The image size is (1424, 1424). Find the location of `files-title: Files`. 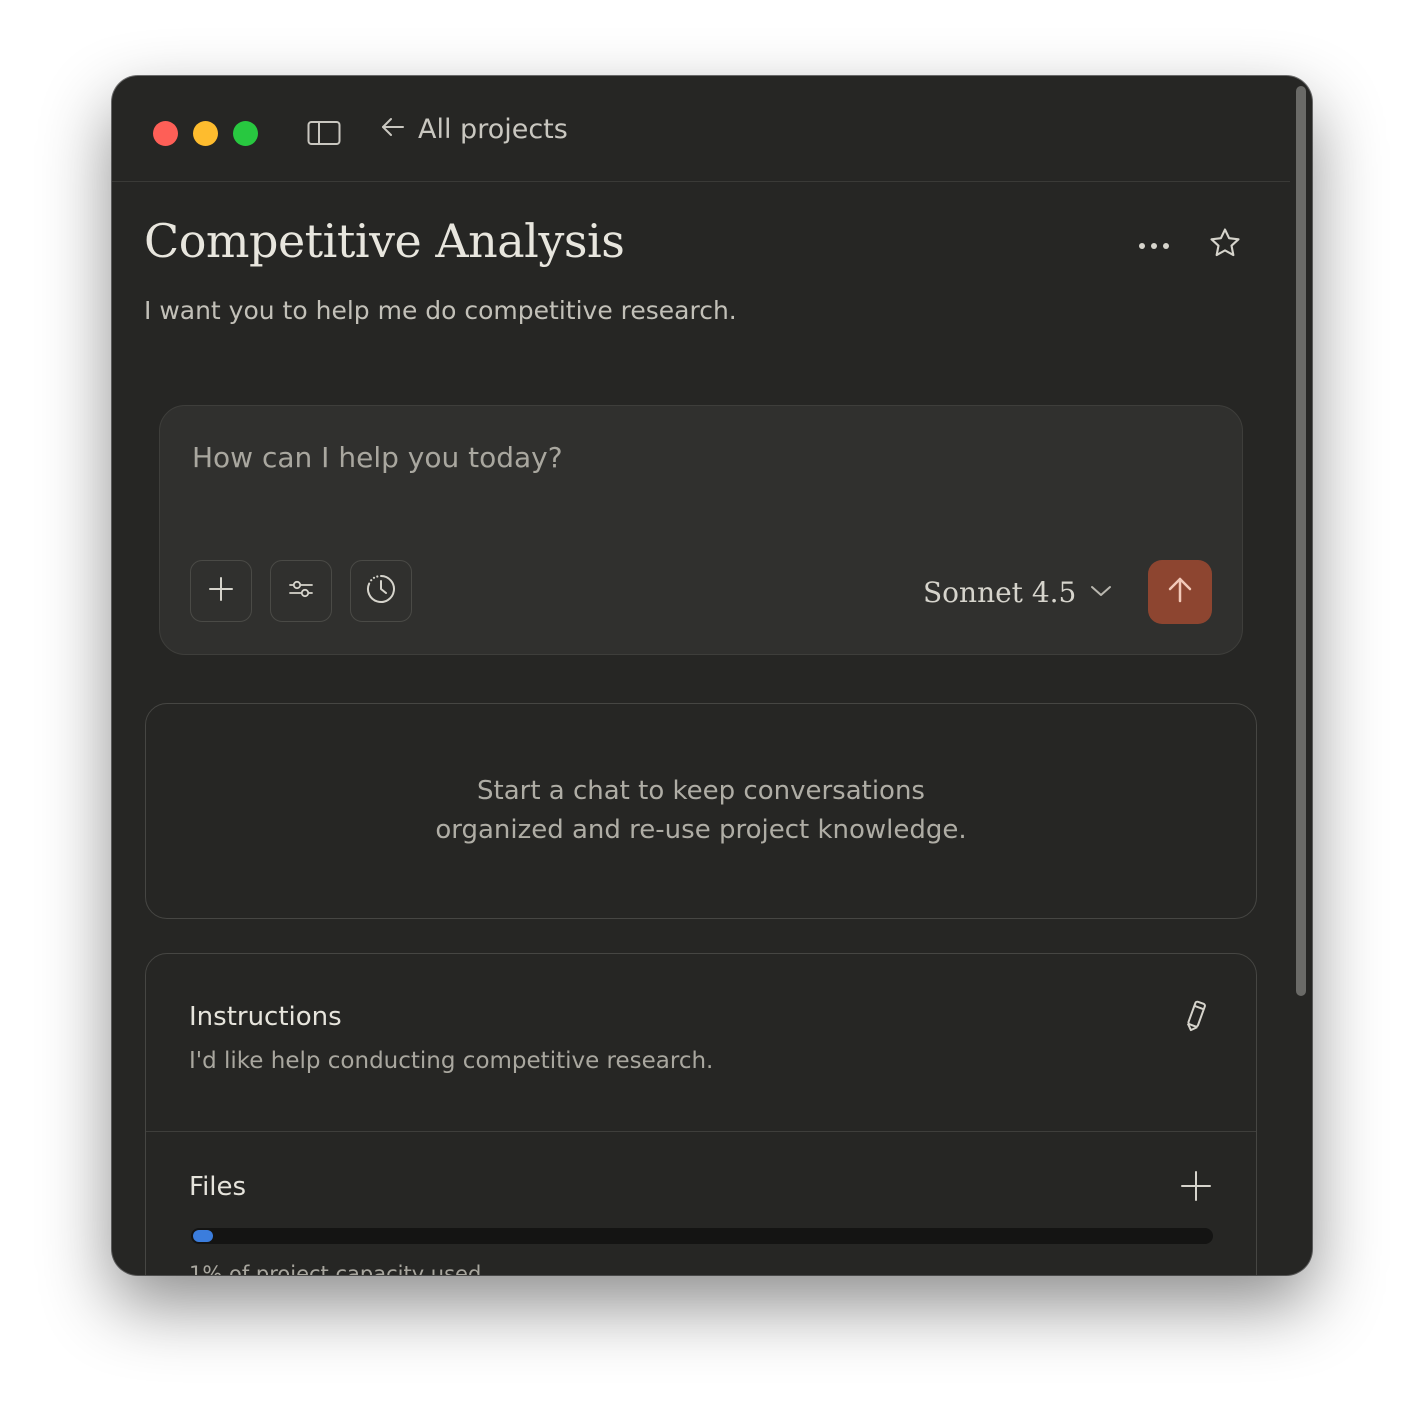

files-title: Files is located at coordinates (218, 1187).